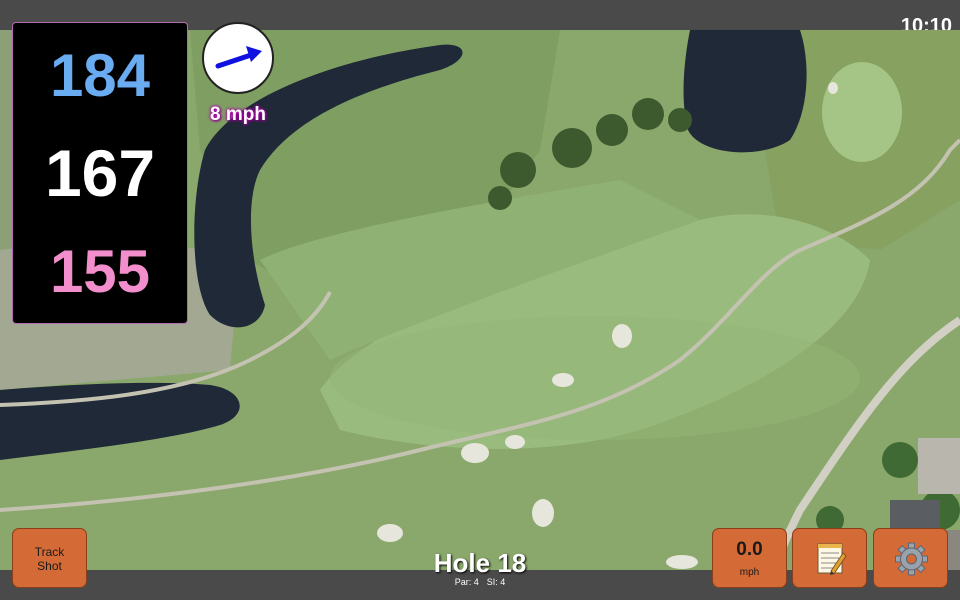 This screenshot has height=600, width=960. What do you see at coordinates (749, 572) in the screenshot?
I see `speed-unit: mph` at bounding box center [749, 572].